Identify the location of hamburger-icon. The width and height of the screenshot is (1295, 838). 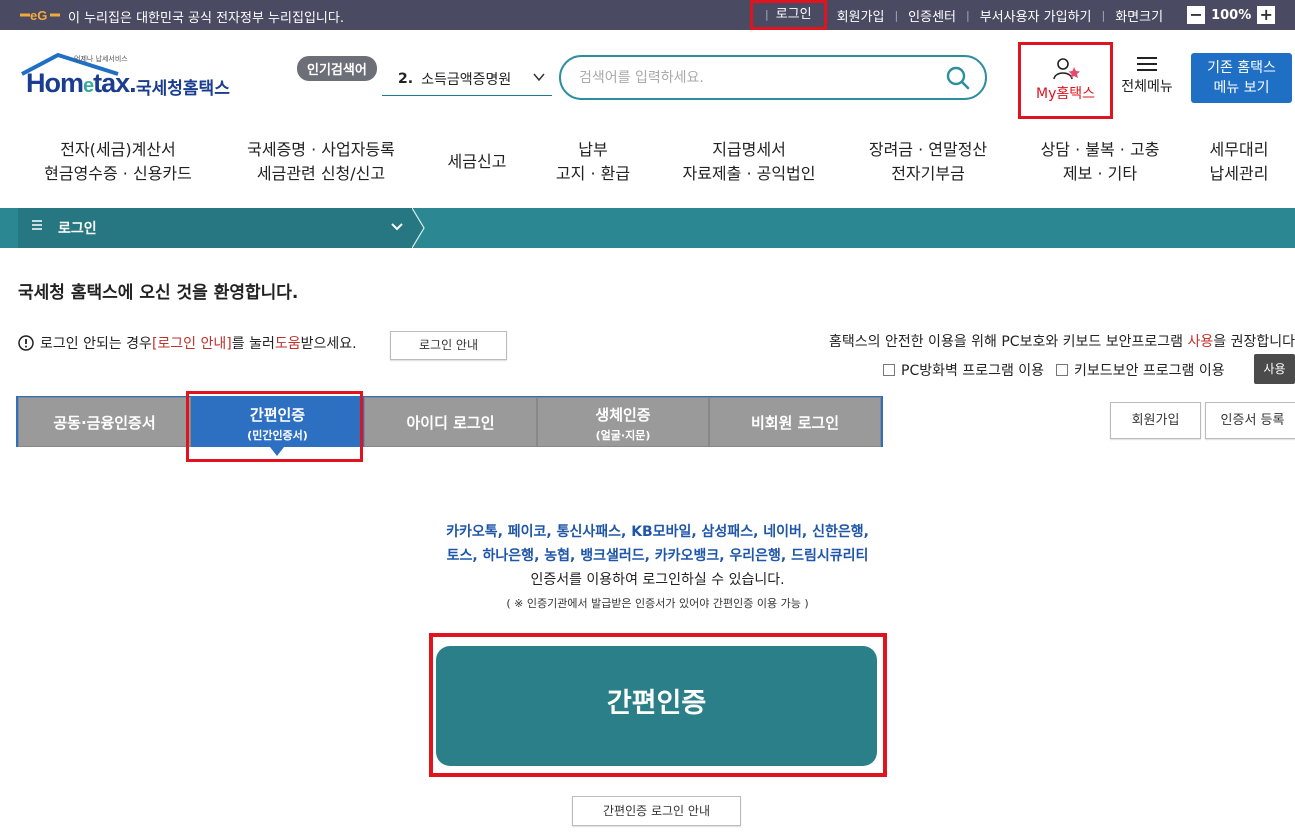
(1147, 64).